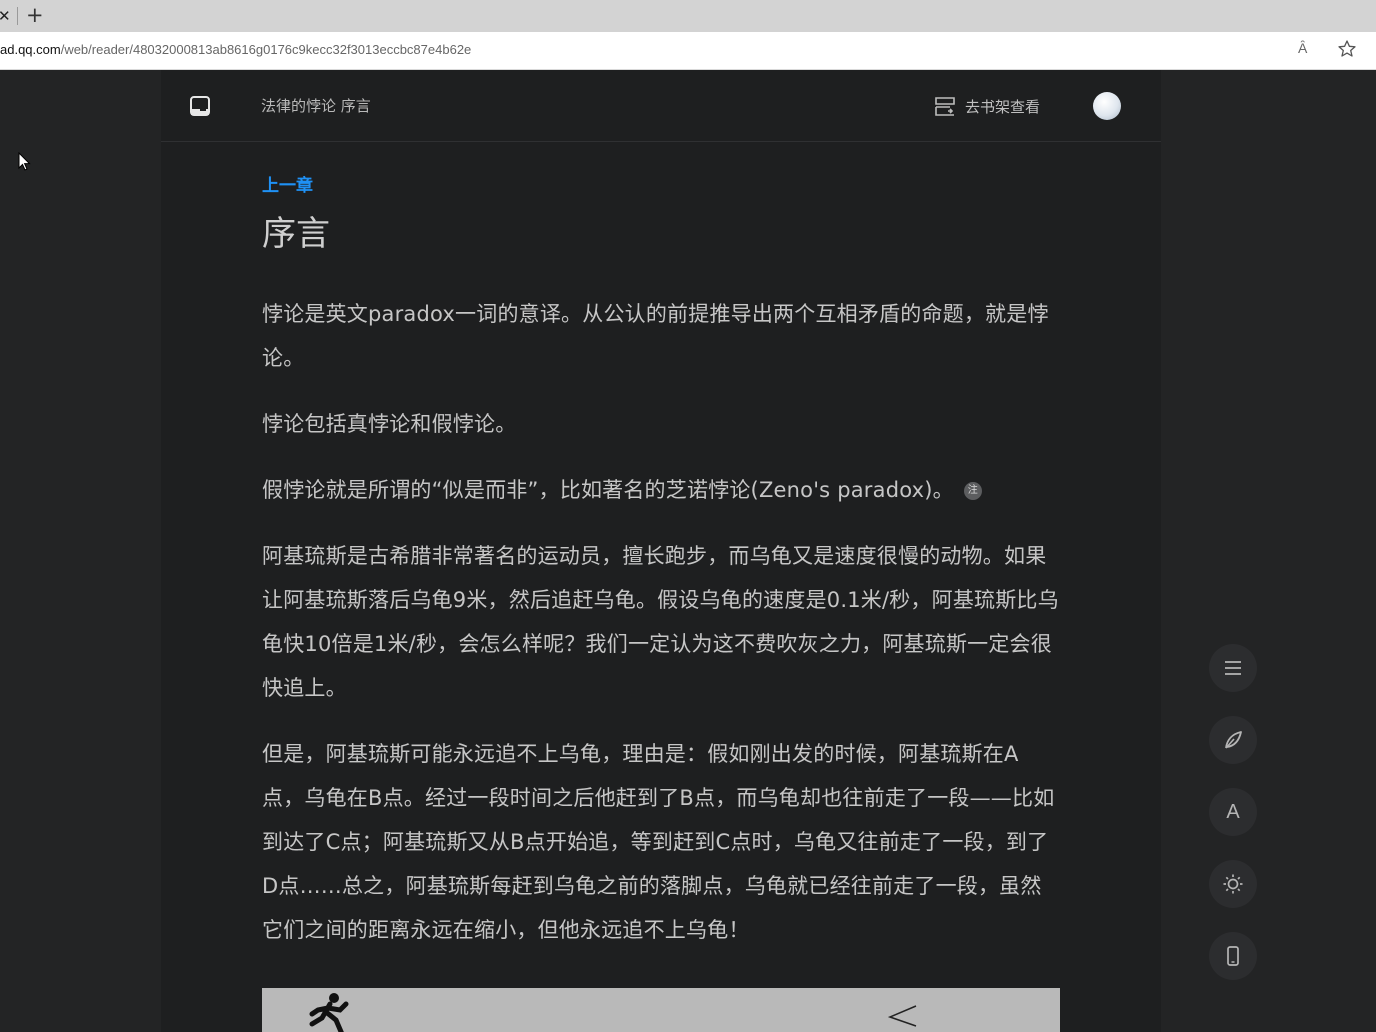  Describe the element at coordinates (316, 106) in the screenshot. I see `book-title: 法律的悖论 序言` at that location.